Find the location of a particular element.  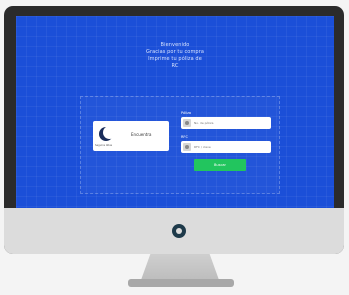

logo-brand-name: Encuentra is located at coordinates (141, 134).